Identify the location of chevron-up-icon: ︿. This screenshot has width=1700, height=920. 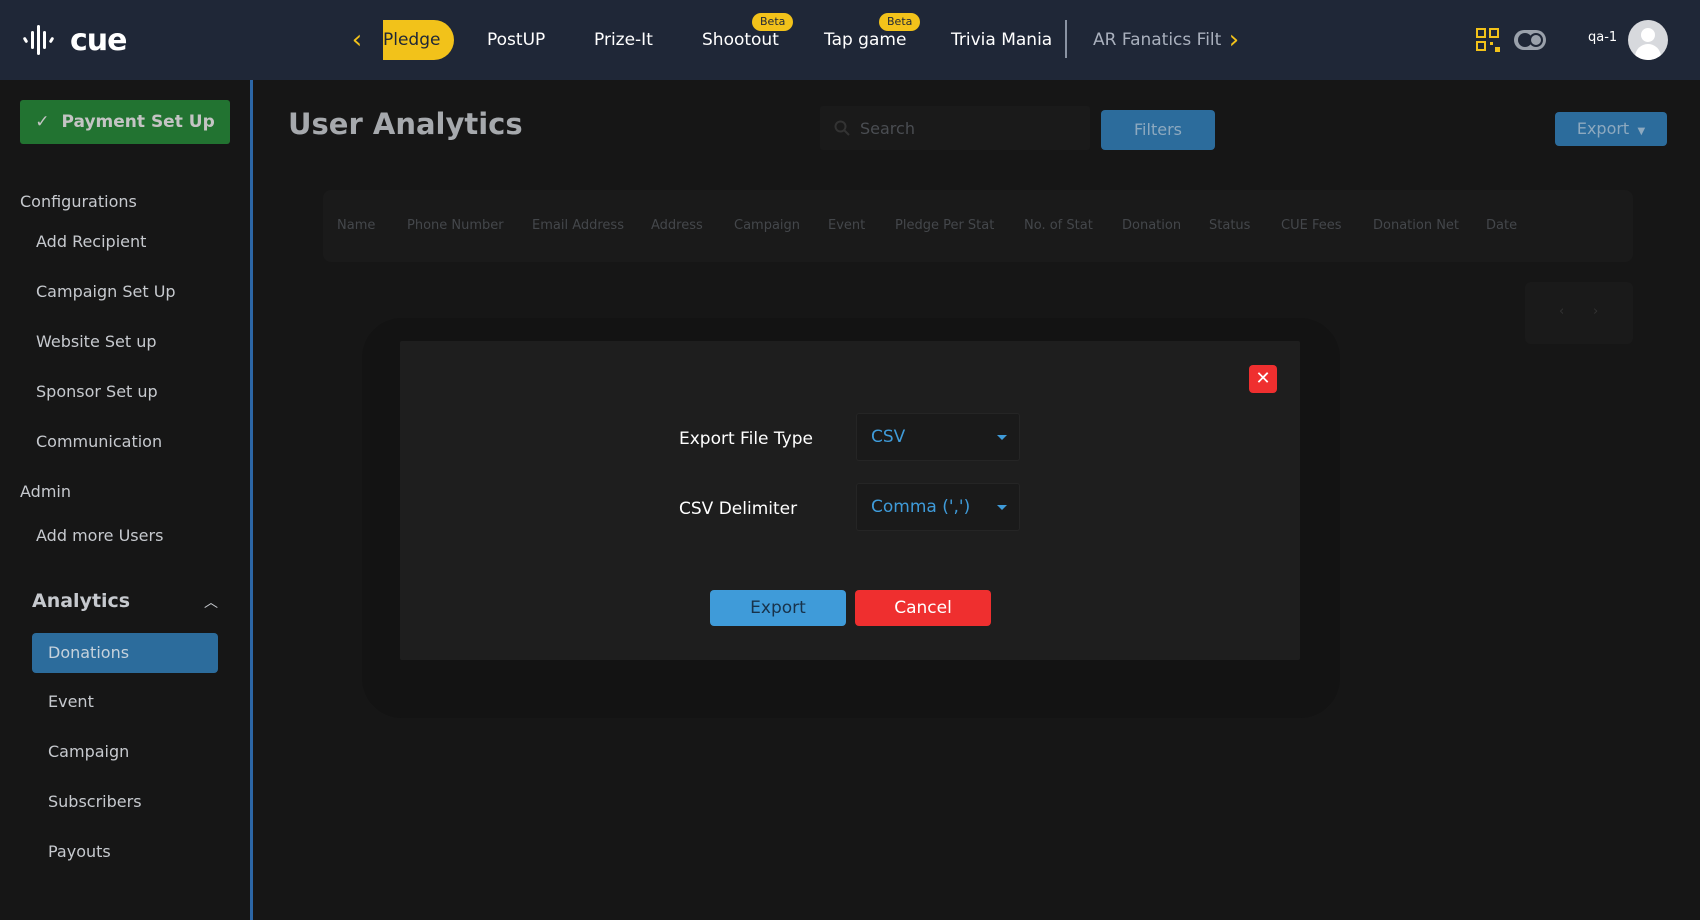
(211, 602).